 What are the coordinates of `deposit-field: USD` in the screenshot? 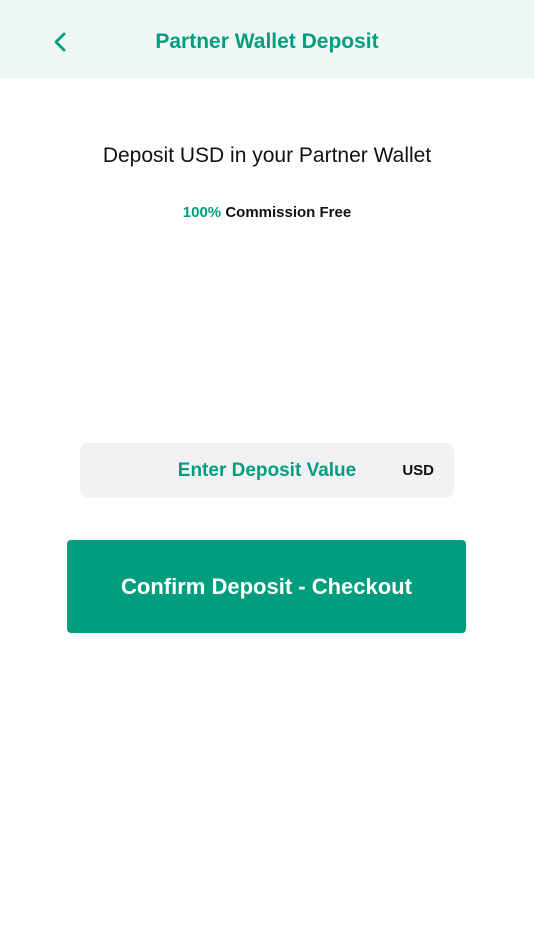 It's located at (267, 470).